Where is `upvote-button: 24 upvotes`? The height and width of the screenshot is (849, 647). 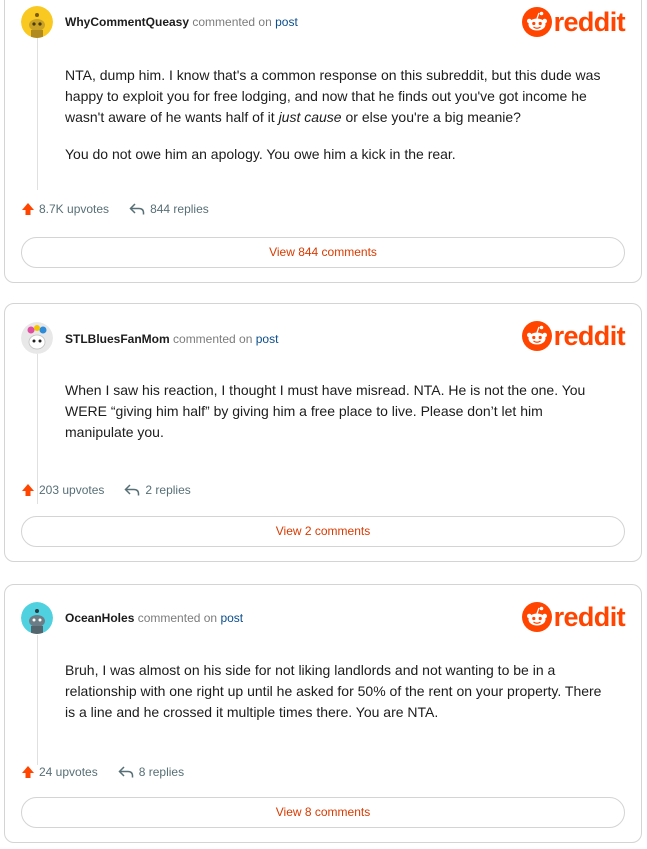
upvote-button: 24 upvotes is located at coordinates (59, 772).